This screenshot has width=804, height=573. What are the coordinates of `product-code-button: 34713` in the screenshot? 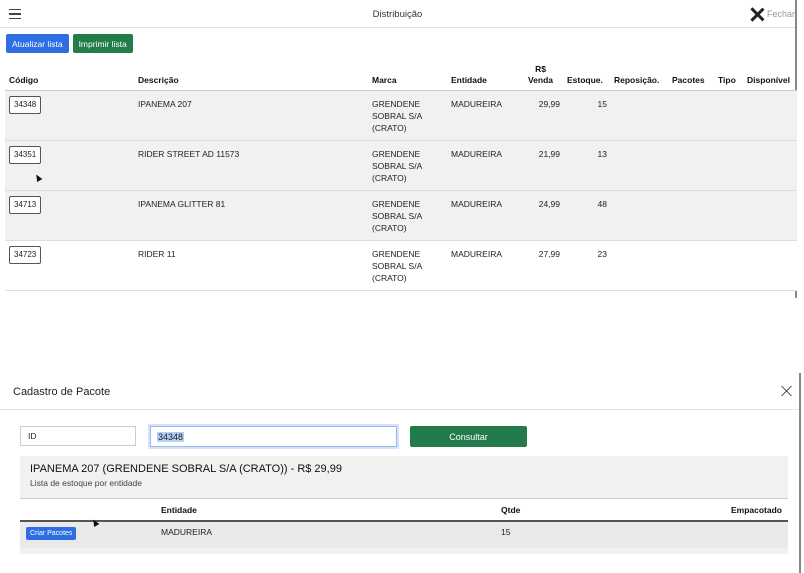 It's located at (25, 205).